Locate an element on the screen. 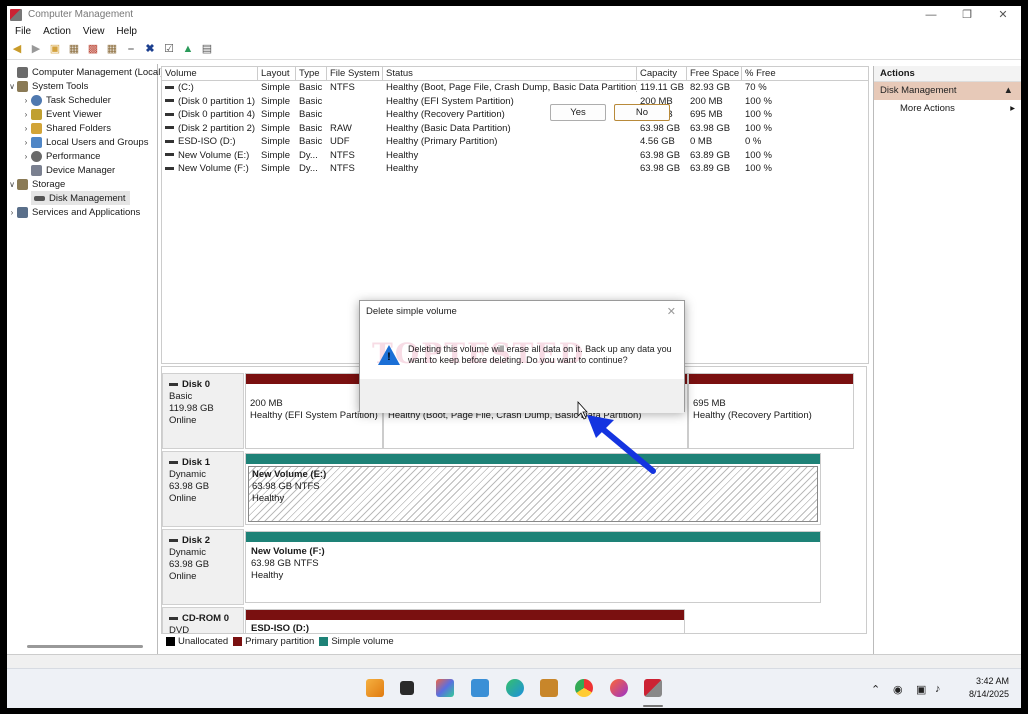  system-clock: 3:42 AM 8/14/2025 is located at coordinates (989, 688).